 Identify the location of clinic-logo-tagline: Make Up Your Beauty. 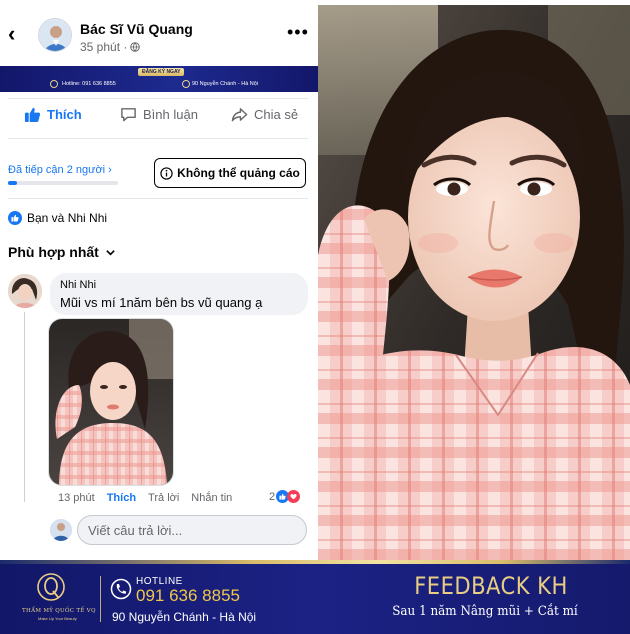
(57, 618).